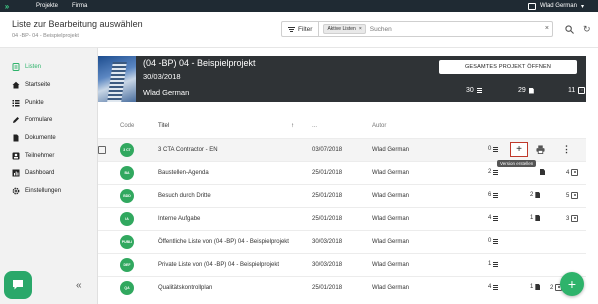 This screenshot has height=304, width=598. What do you see at coordinates (535, 218) in the screenshot?
I see `row-documents: 1` at bounding box center [535, 218].